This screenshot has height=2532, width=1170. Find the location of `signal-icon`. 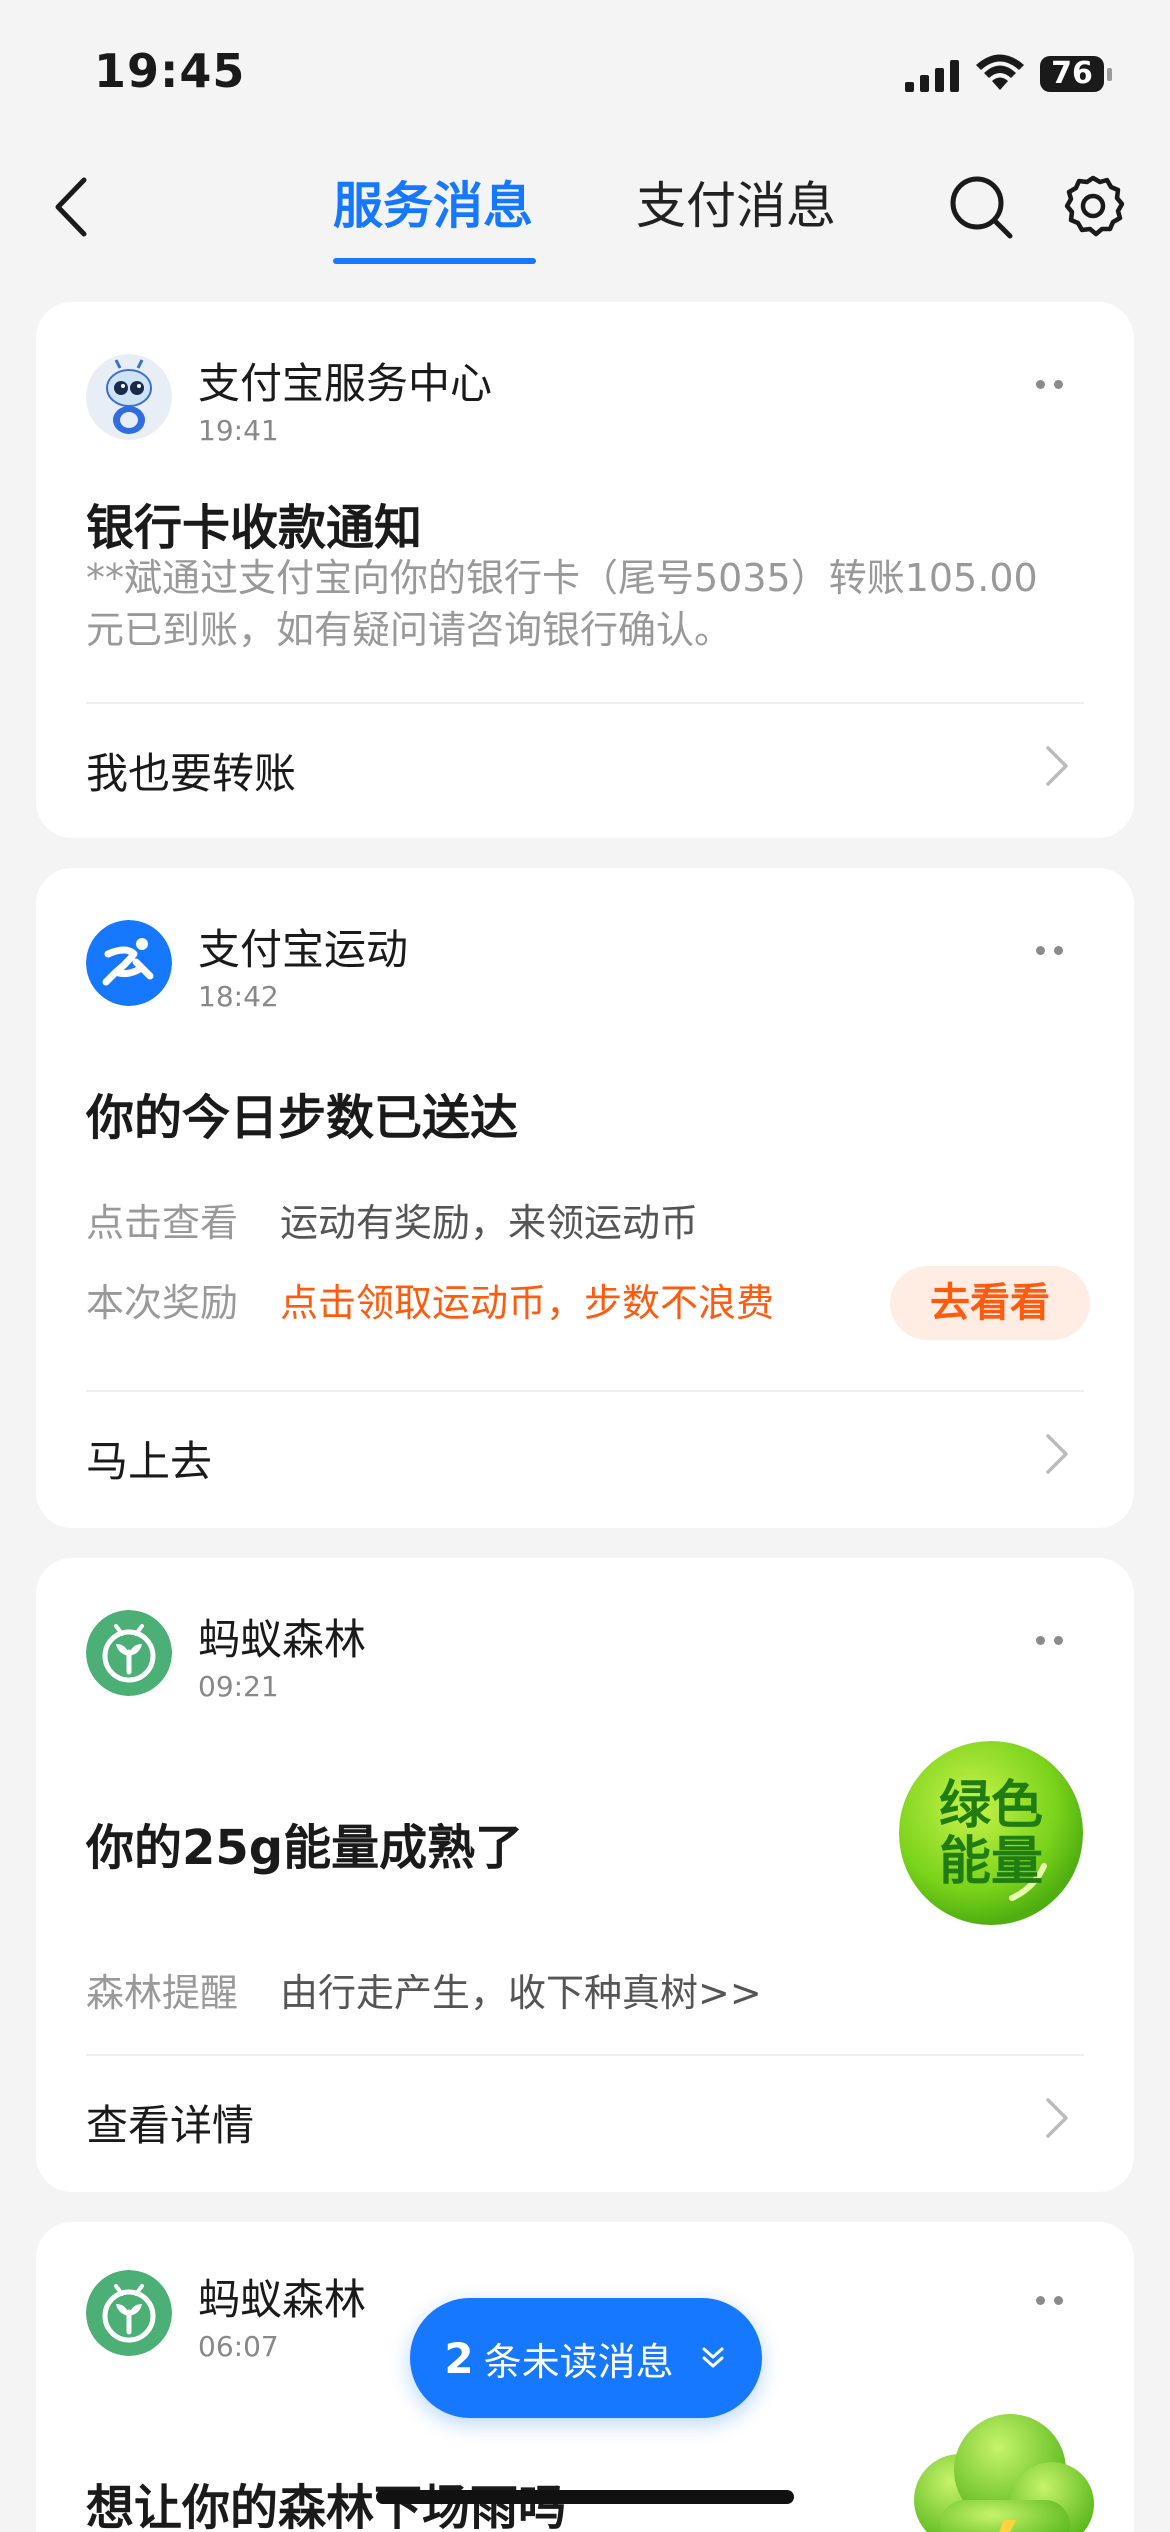

signal-icon is located at coordinates (932, 76).